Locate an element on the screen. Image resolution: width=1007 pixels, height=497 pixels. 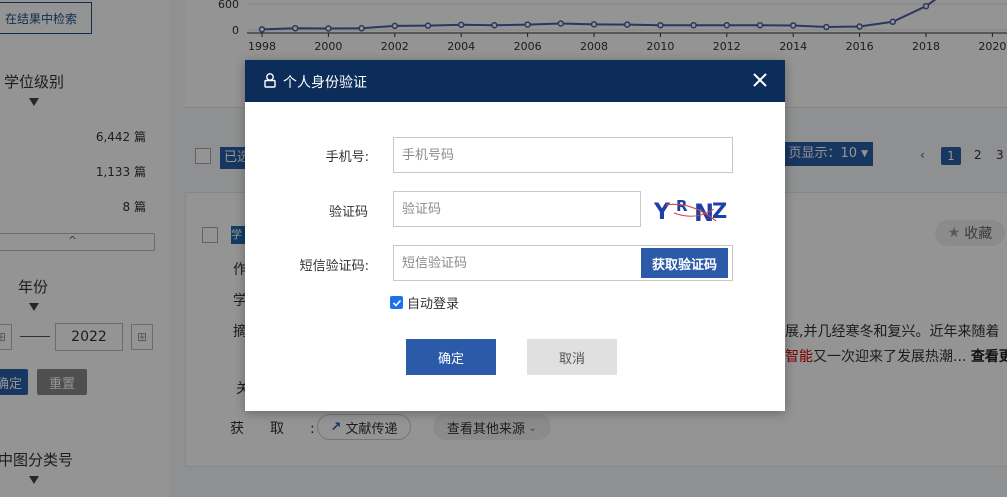
lock-icon is located at coordinates (270, 80).